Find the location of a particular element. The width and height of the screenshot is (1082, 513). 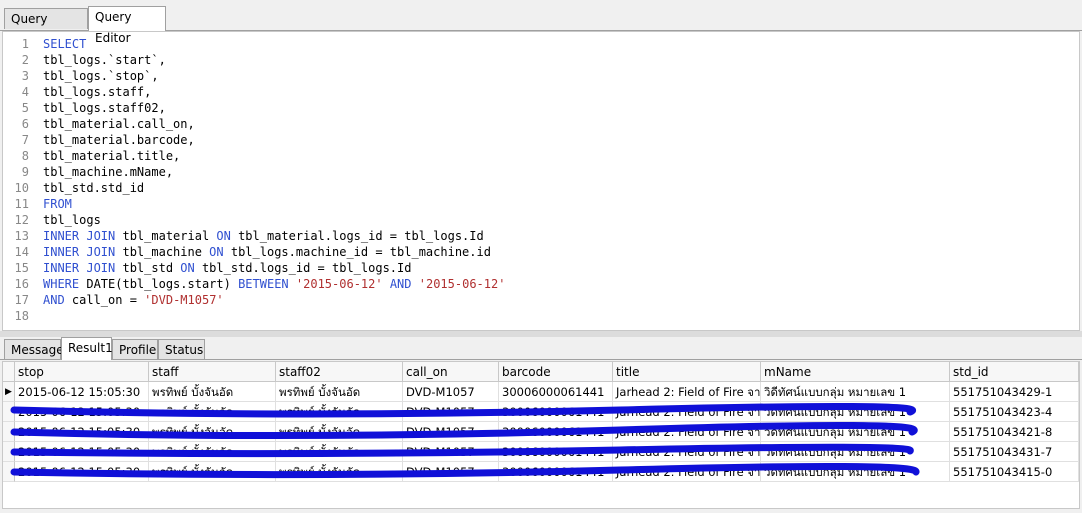

code-text: SELECT is located at coordinates (64, 44).